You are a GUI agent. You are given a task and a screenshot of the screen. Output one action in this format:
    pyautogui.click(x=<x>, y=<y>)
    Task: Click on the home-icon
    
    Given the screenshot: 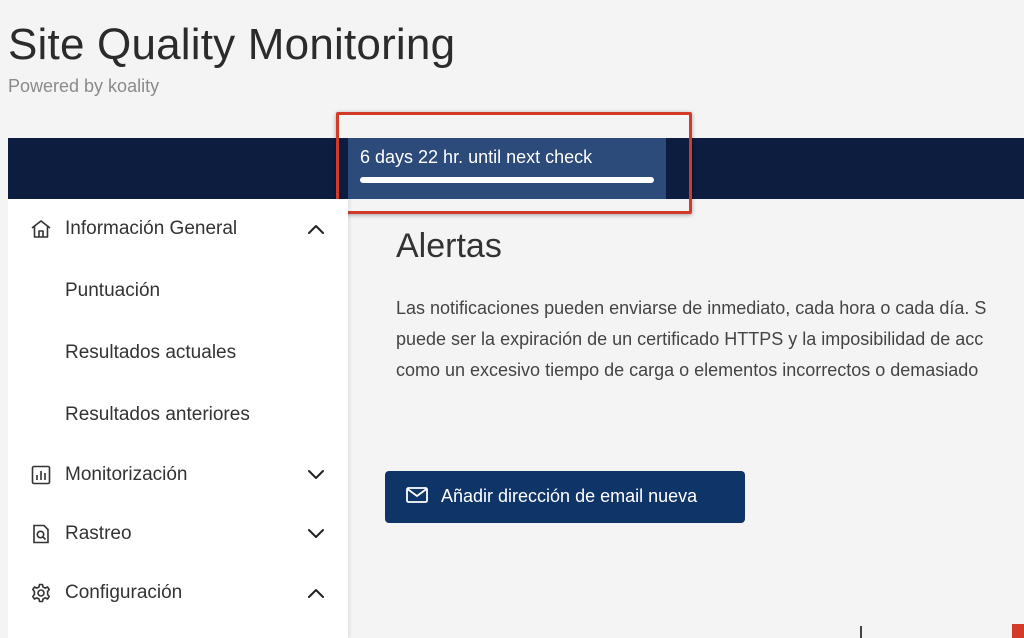 What is the action you would take?
    pyautogui.click(x=41, y=229)
    